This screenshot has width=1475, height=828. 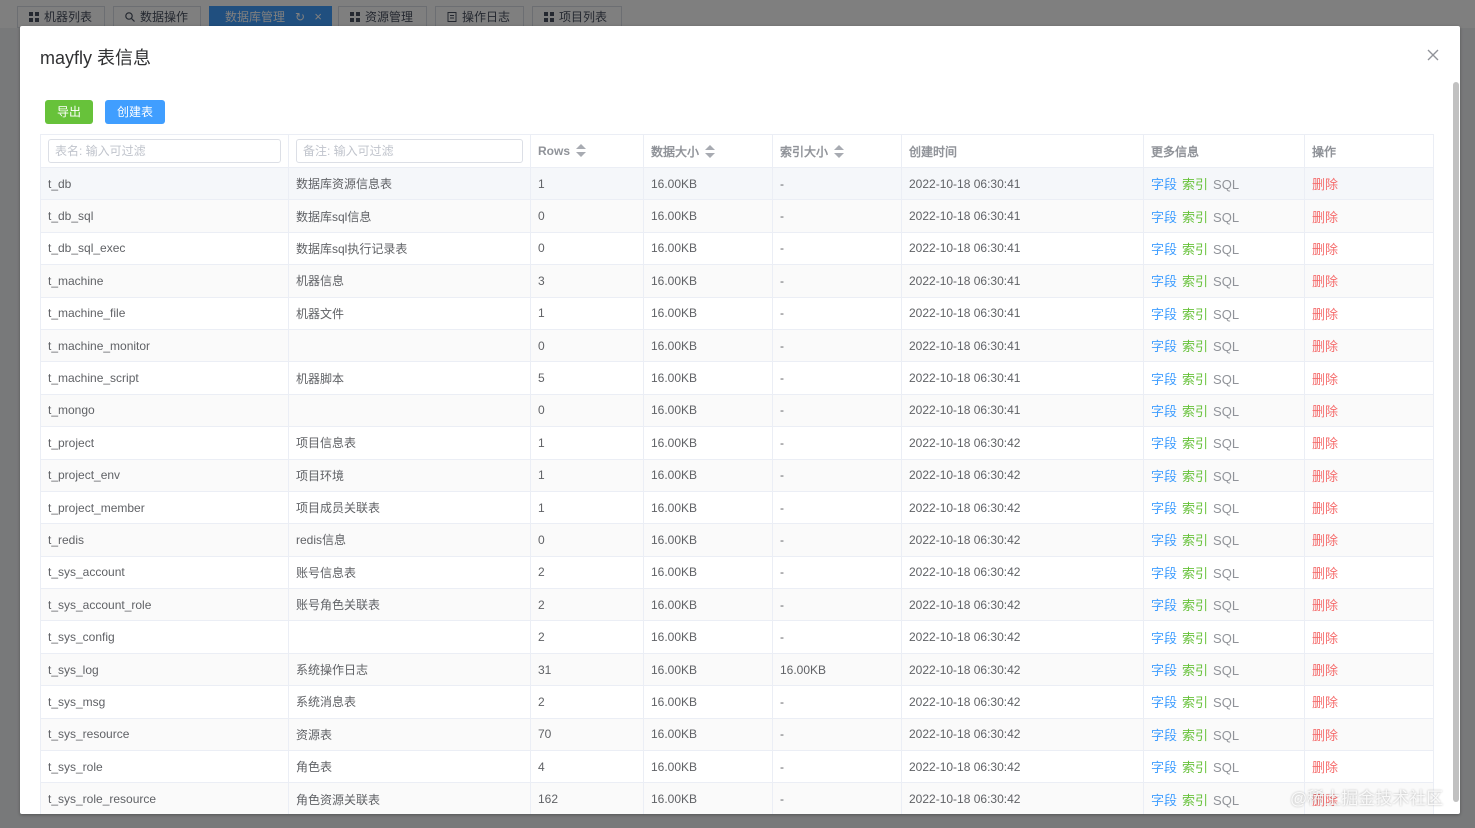 I want to click on data-size-header: 数据大小, so click(x=708, y=151).